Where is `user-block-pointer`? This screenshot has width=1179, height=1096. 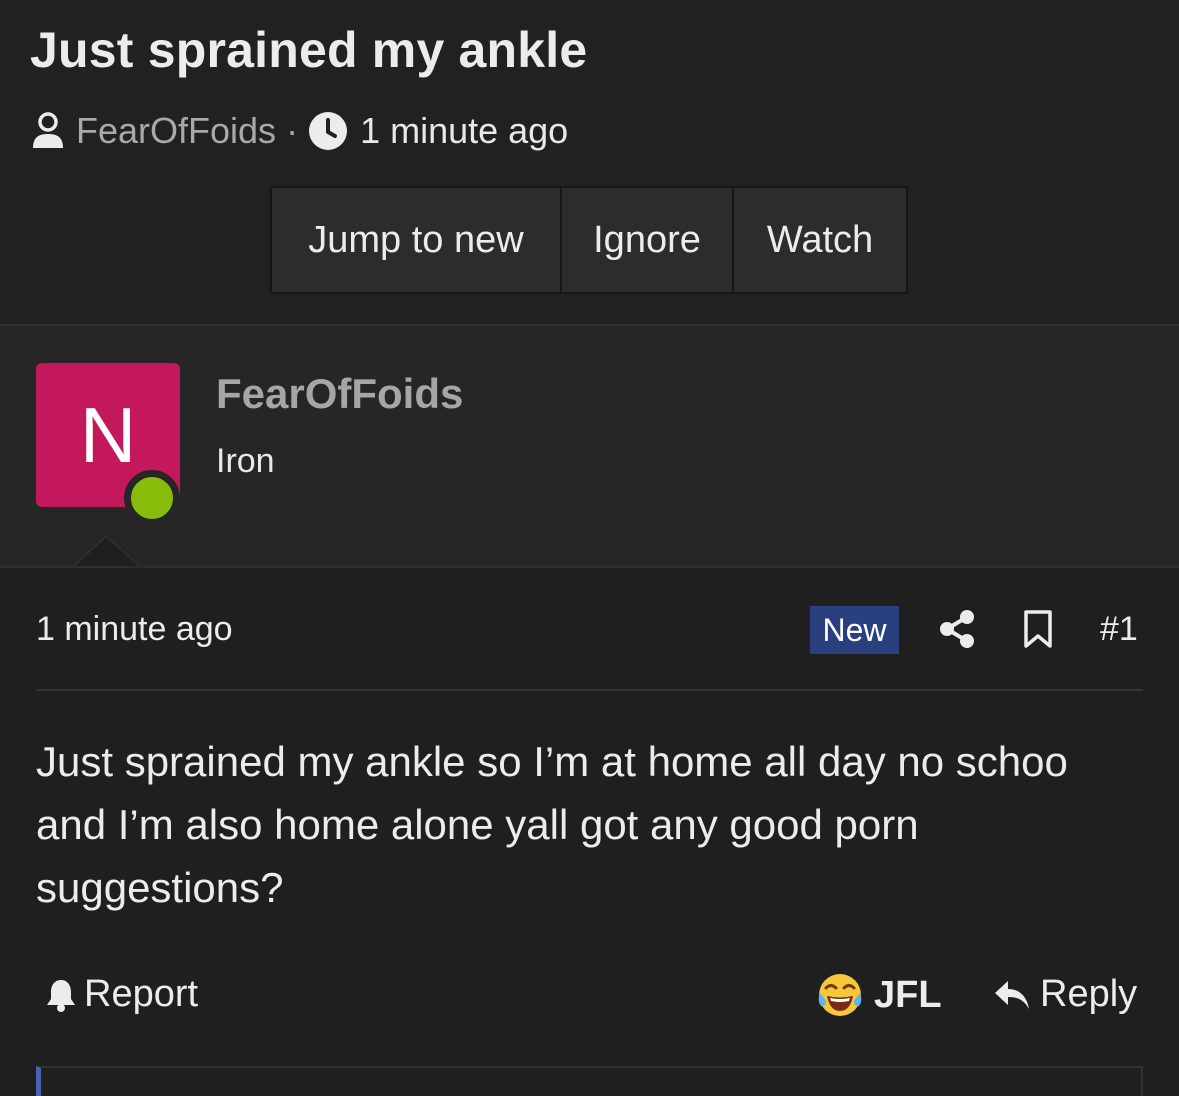 user-block-pointer is located at coordinates (107, 551).